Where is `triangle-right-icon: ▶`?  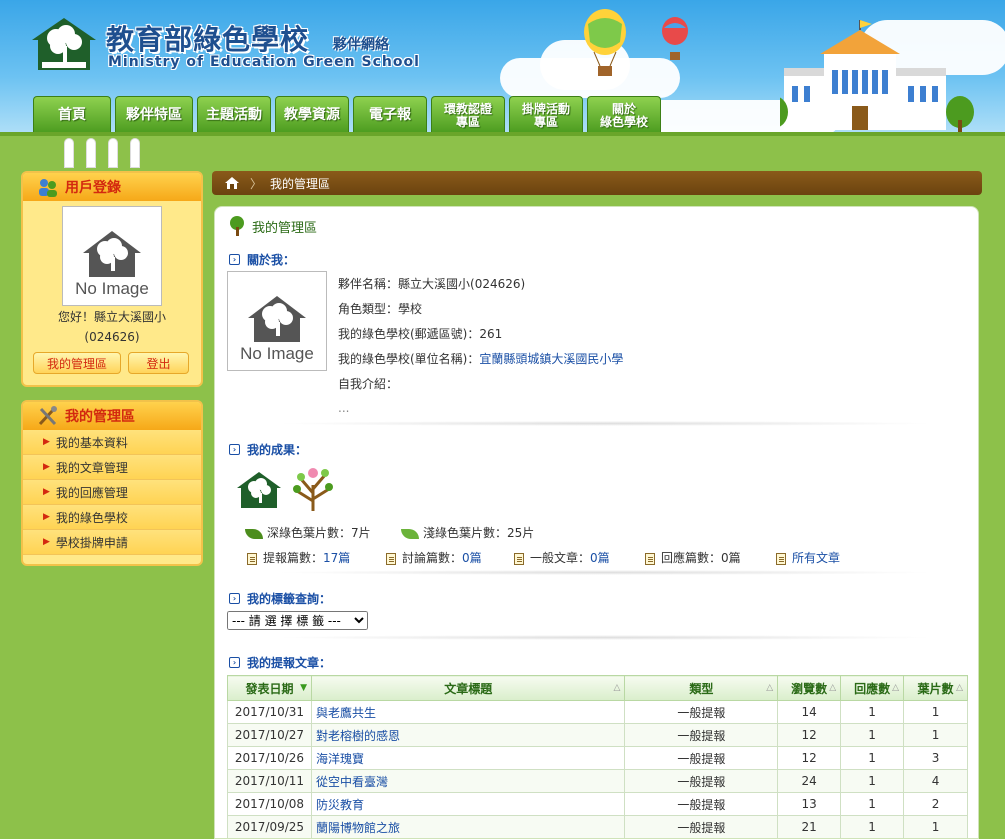
triangle-right-icon: ▶ is located at coordinates (46, 492).